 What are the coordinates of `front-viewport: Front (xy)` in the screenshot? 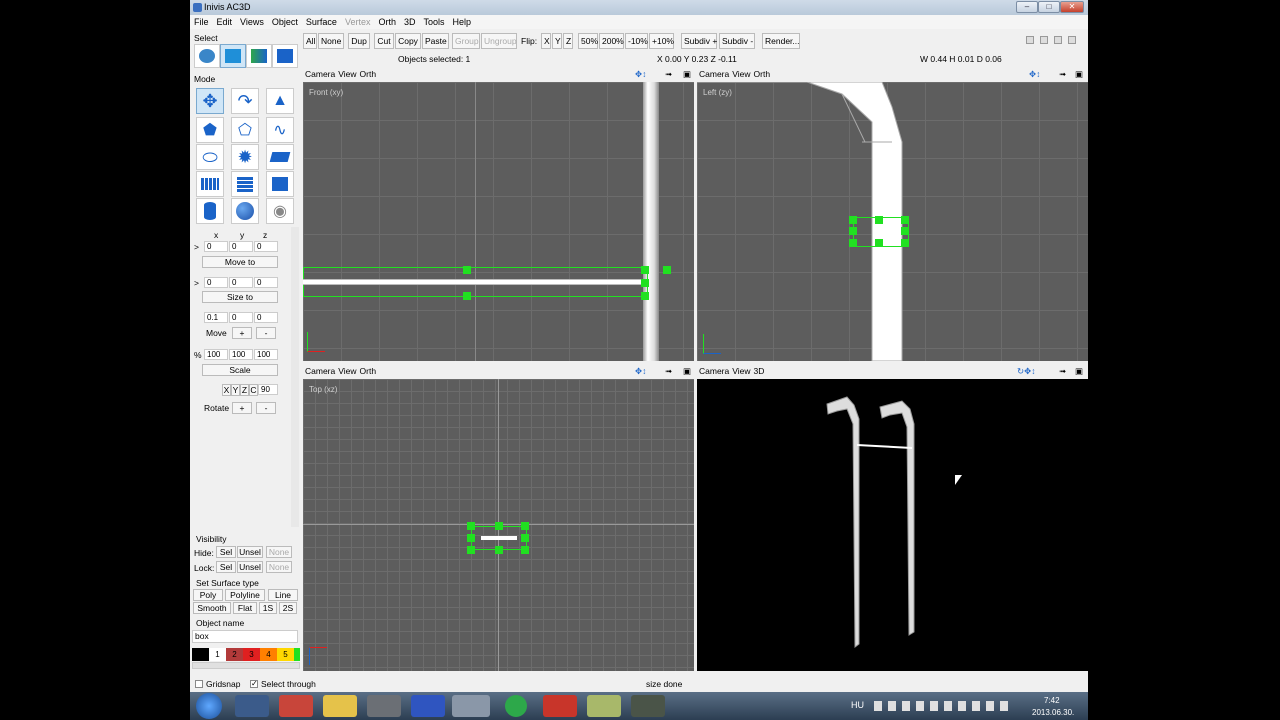 It's located at (498, 221).